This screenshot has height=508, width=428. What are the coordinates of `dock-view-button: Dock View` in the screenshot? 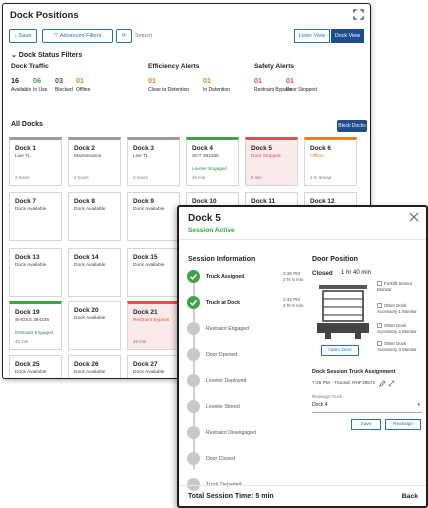 It's located at (347, 36).